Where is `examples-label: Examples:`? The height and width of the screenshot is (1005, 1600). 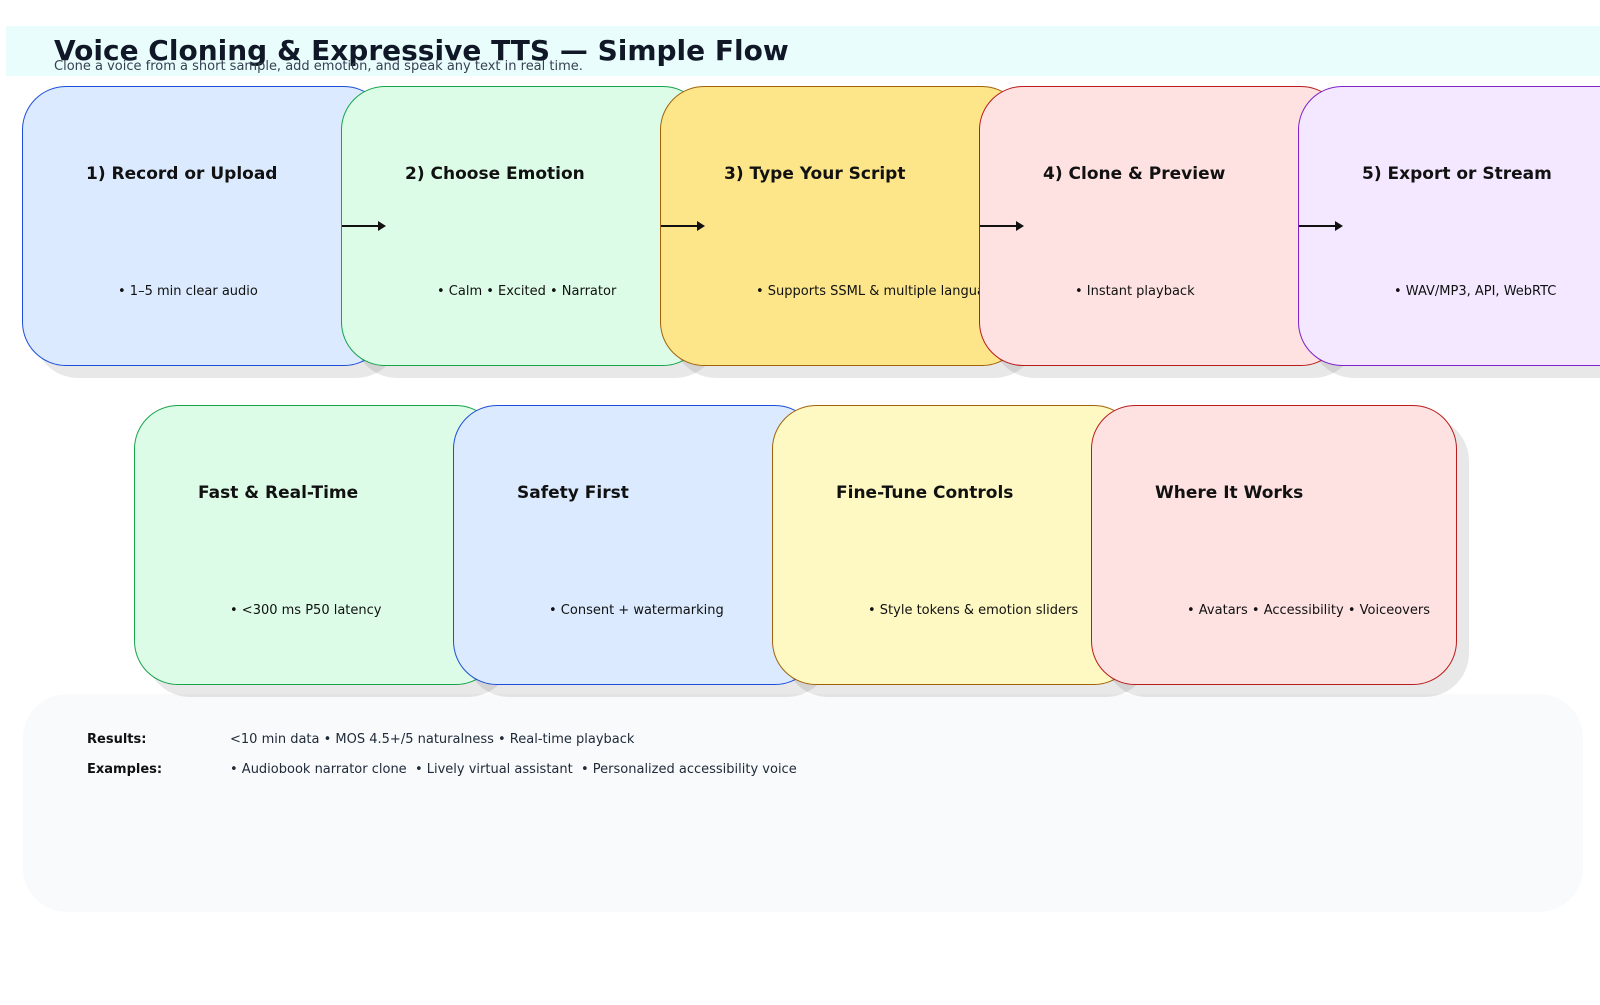 examples-label: Examples: is located at coordinates (125, 769).